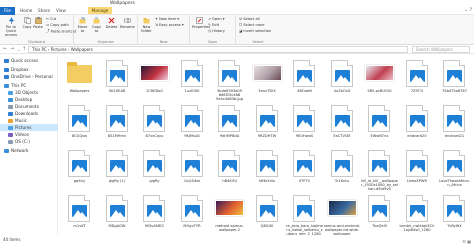 This screenshot has width=474, height=246. What do you see at coordinates (44, 11) in the screenshot?
I see `tab-share: Share` at bounding box center [44, 11].